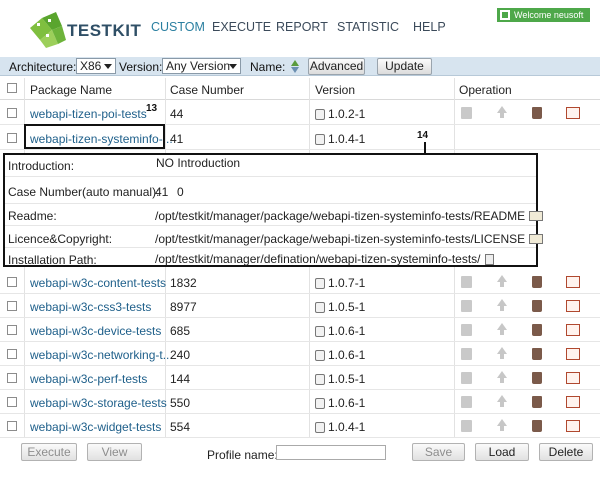 The width and height of the screenshot is (600, 483). Describe the element at coordinates (98, 403) in the screenshot. I see `package-name-link: webapi-w3c-storage-tests` at that location.